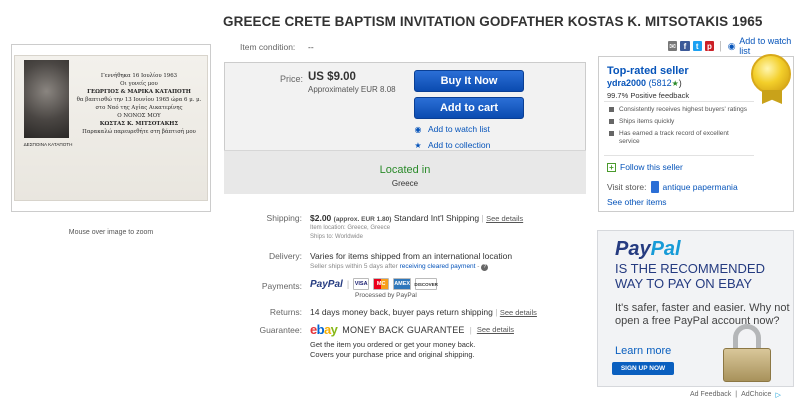  I want to click on condition-label: Item condition:, so click(268, 47).